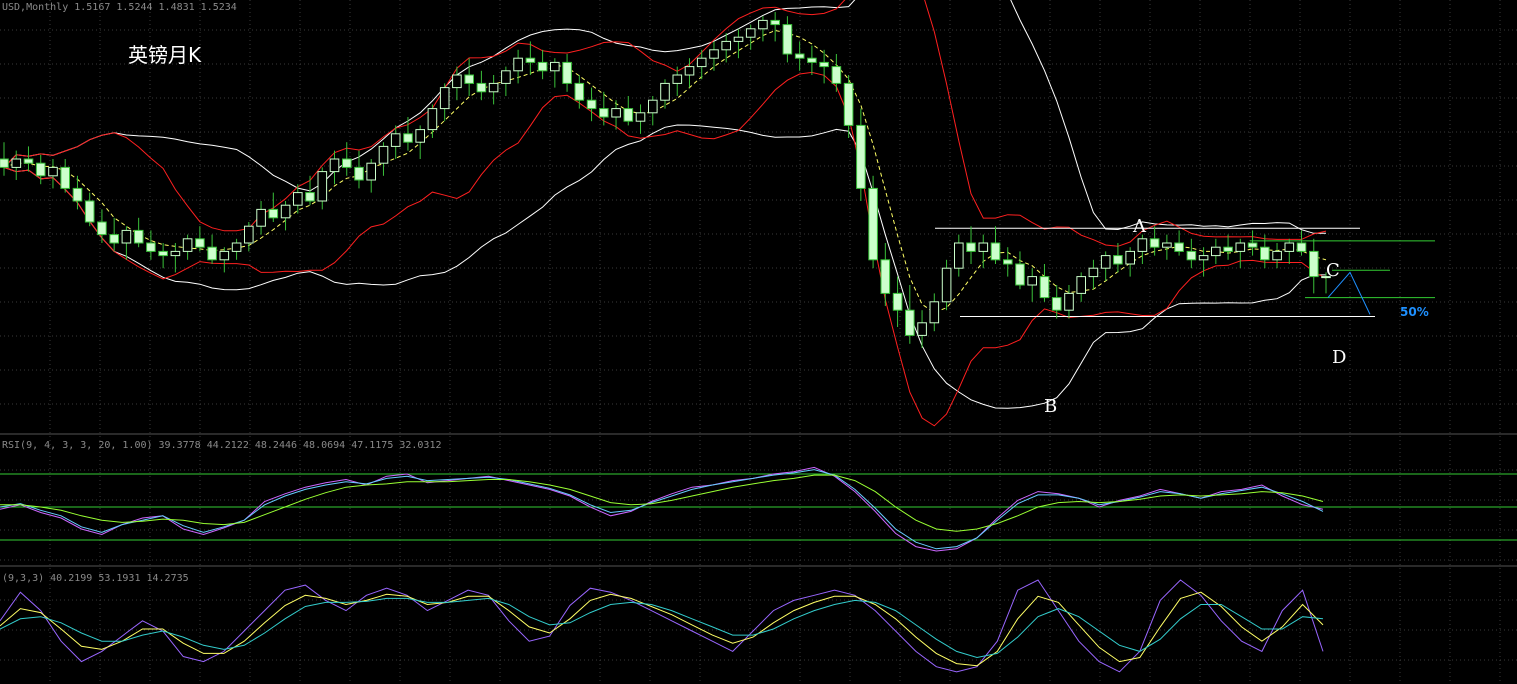 Image resolution: width=1517 pixels, height=684 pixels. Describe the element at coordinates (1050, 406) in the screenshot. I see `point-b-label: B` at that location.